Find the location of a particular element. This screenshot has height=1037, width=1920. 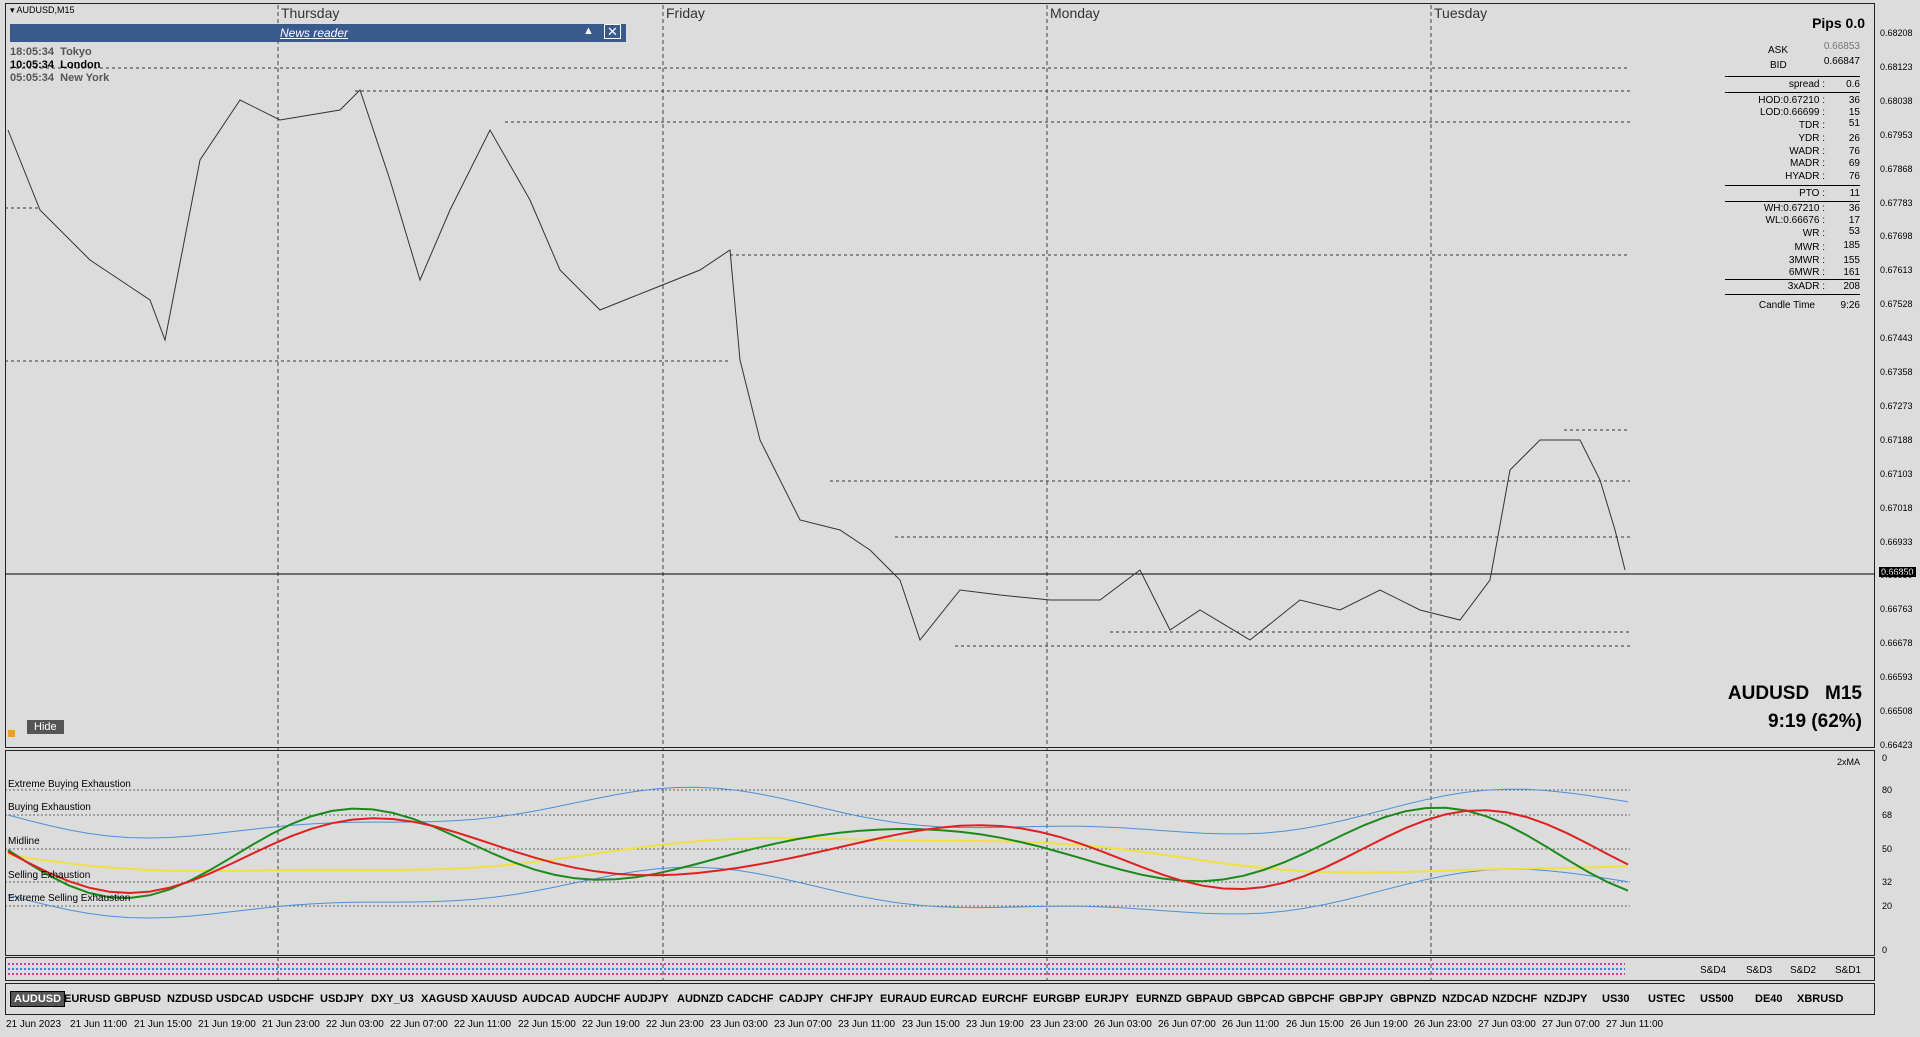

time-axis-label: 27 Jun 11:00 is located at coordinates (1635, 1024).